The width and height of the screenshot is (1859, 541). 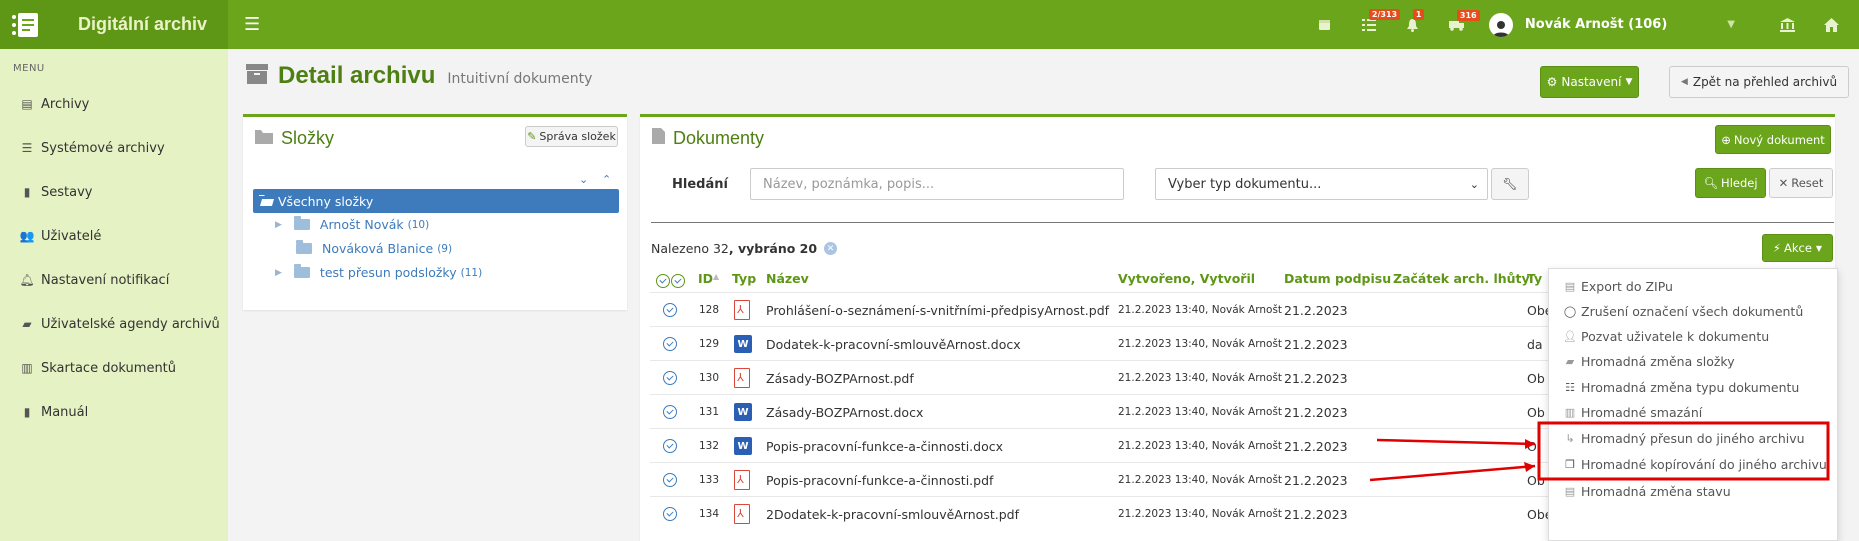 I want to click on truck-icon: 316, so click(x=1457, y=20).